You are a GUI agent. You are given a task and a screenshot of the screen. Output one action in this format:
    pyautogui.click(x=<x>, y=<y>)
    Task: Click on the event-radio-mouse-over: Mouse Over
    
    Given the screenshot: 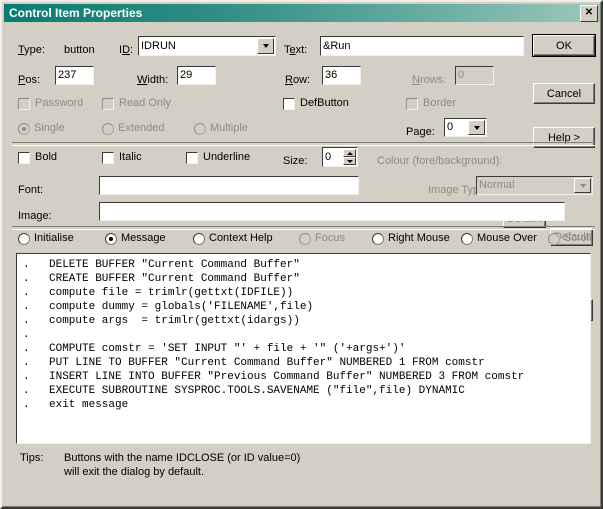 What is the action you would take?
    pyautogui.click(x=499, y=238)
    